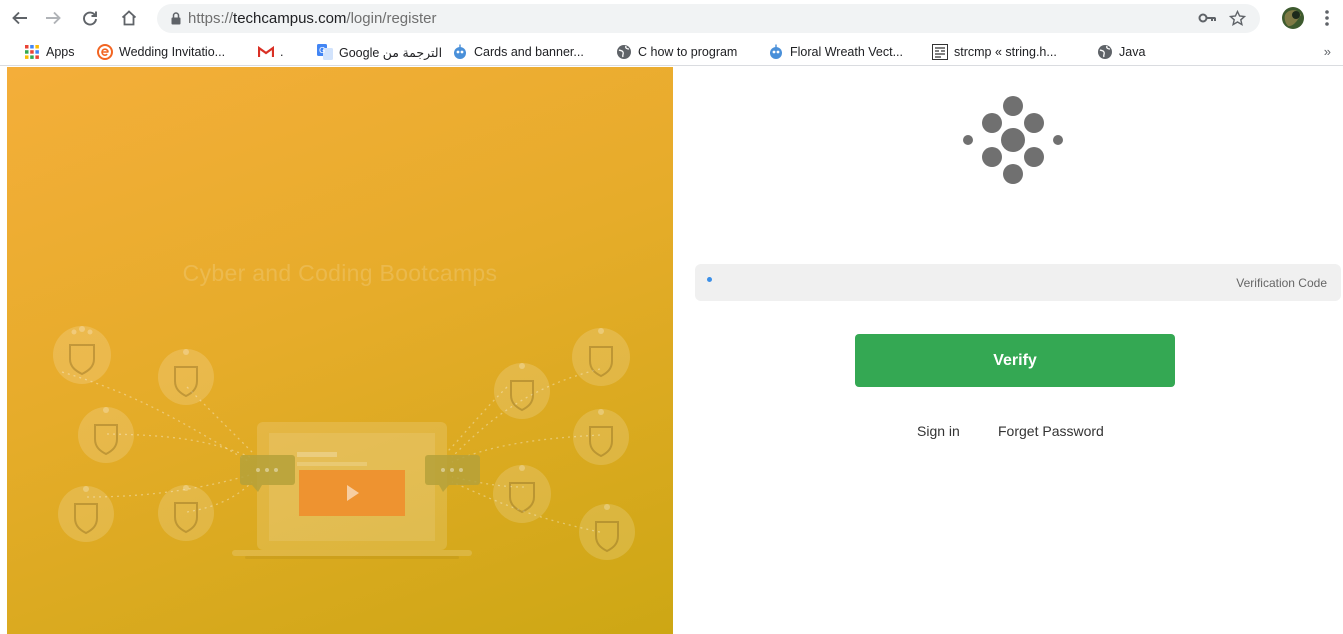  I want to click on svg-text: G, so click(322, 50).